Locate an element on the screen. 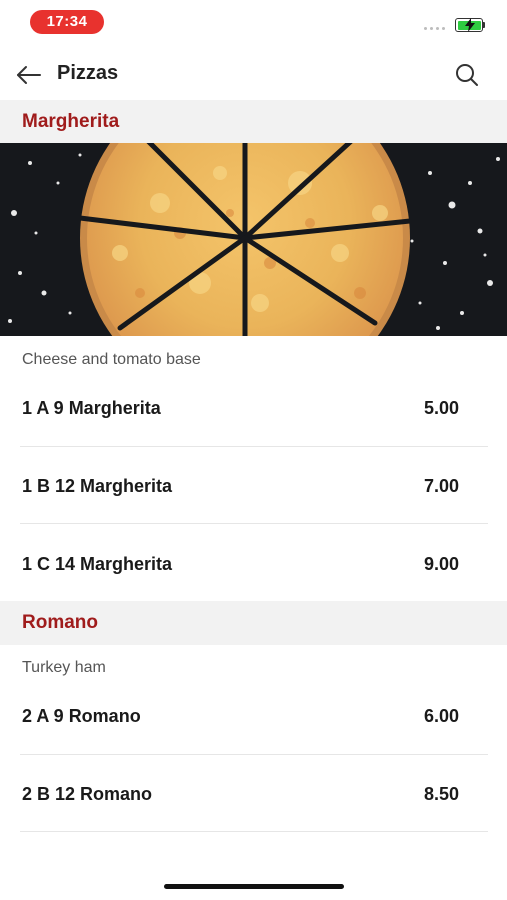 This screenshot has width=507, height=900. signal-dots-icon is located at coordinates (434, 28).